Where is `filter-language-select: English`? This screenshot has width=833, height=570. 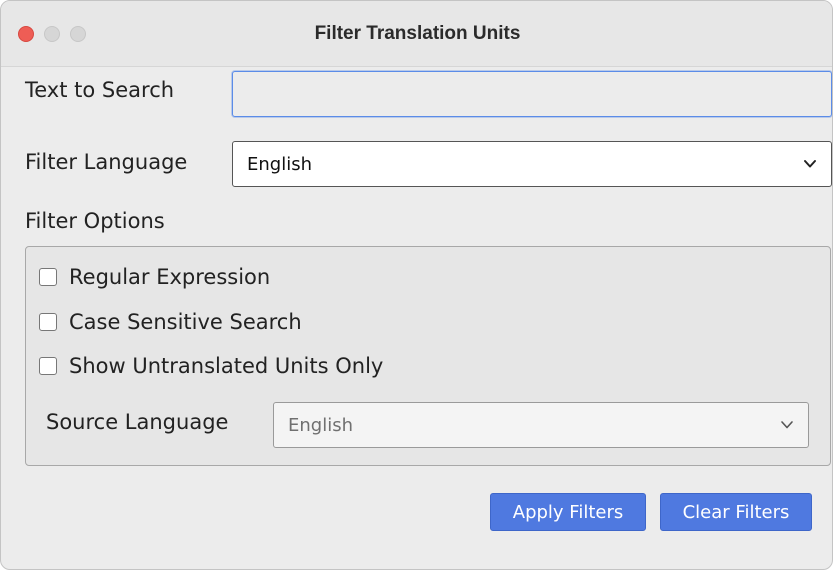 filter-language-select: English is located at coordinates (532, 164).